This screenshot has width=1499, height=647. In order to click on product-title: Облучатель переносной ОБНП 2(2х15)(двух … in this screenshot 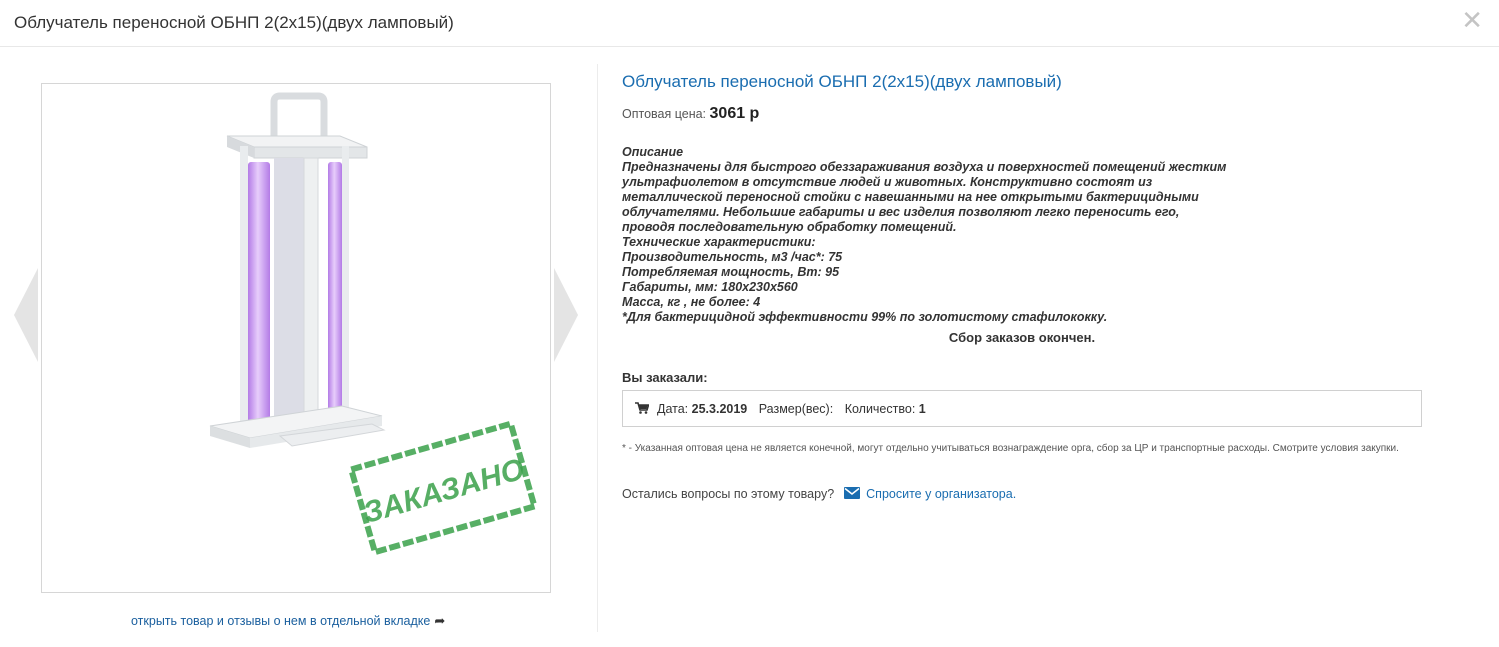, I will do `click(842, 82)`.